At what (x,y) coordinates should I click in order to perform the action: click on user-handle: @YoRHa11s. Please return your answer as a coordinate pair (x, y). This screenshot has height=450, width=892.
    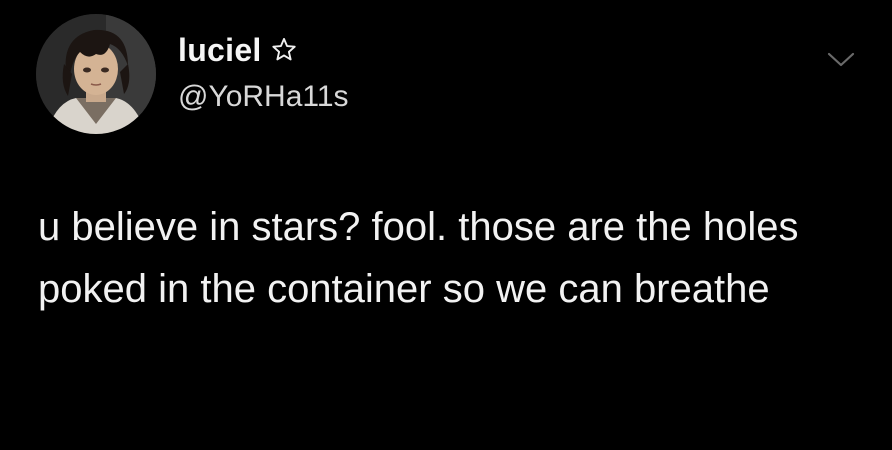
    Looking at the image, I should click on (263, 97).